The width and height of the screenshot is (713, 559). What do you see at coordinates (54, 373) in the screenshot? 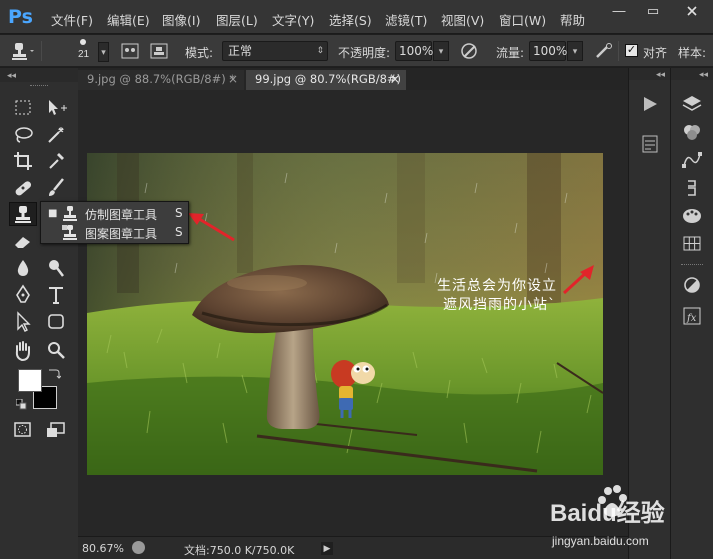
I see `swap-colors-icon` at bounding box center [54, 373].